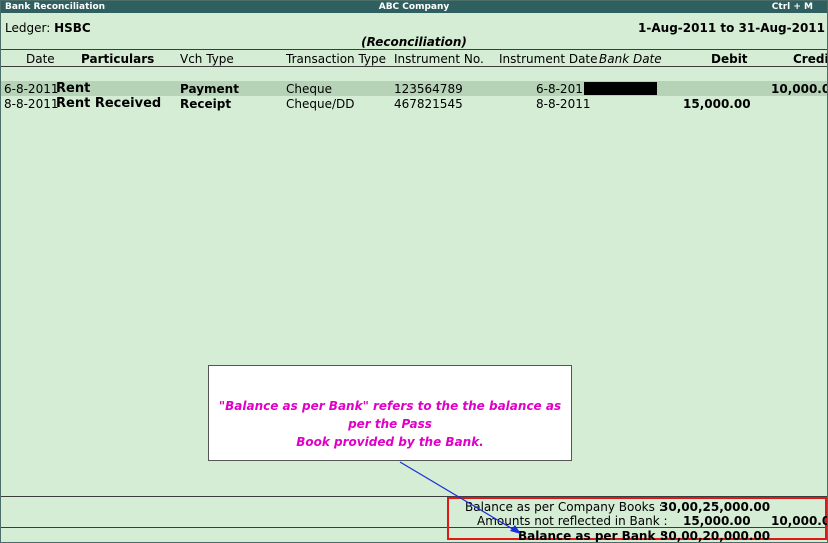 The height and width of the screenshot is (543, 828). I want to click on row-date: 6-8-2011, so click(31, 89).